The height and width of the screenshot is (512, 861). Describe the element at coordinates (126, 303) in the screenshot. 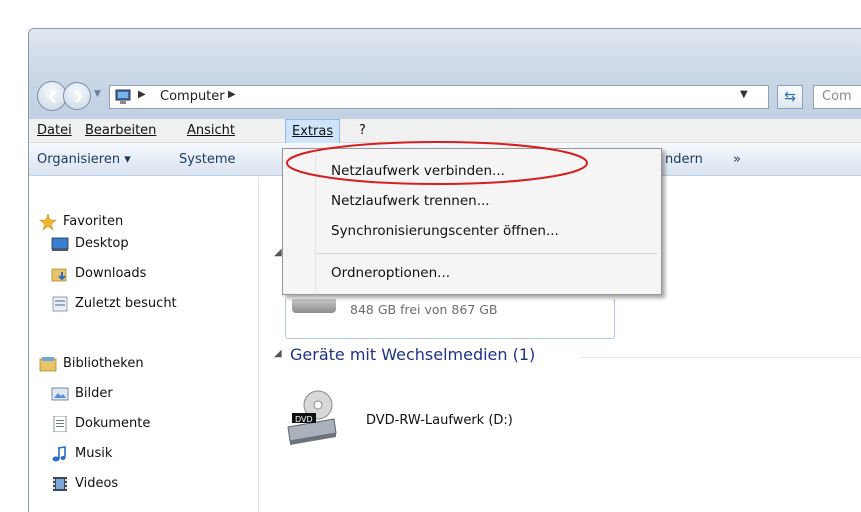

I see `nav-recent-places-label: Zuletzt besucht` at that location.